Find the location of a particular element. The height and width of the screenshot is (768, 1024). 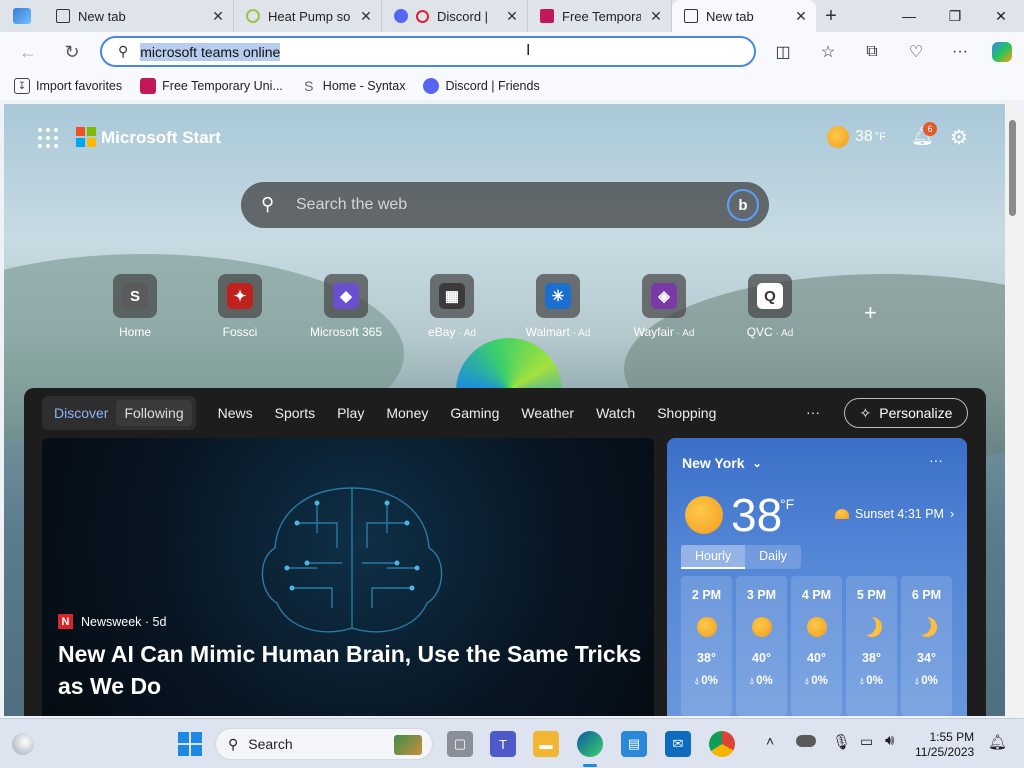

favorite-item: Discord | Friends is located at coordinates (481, 86).